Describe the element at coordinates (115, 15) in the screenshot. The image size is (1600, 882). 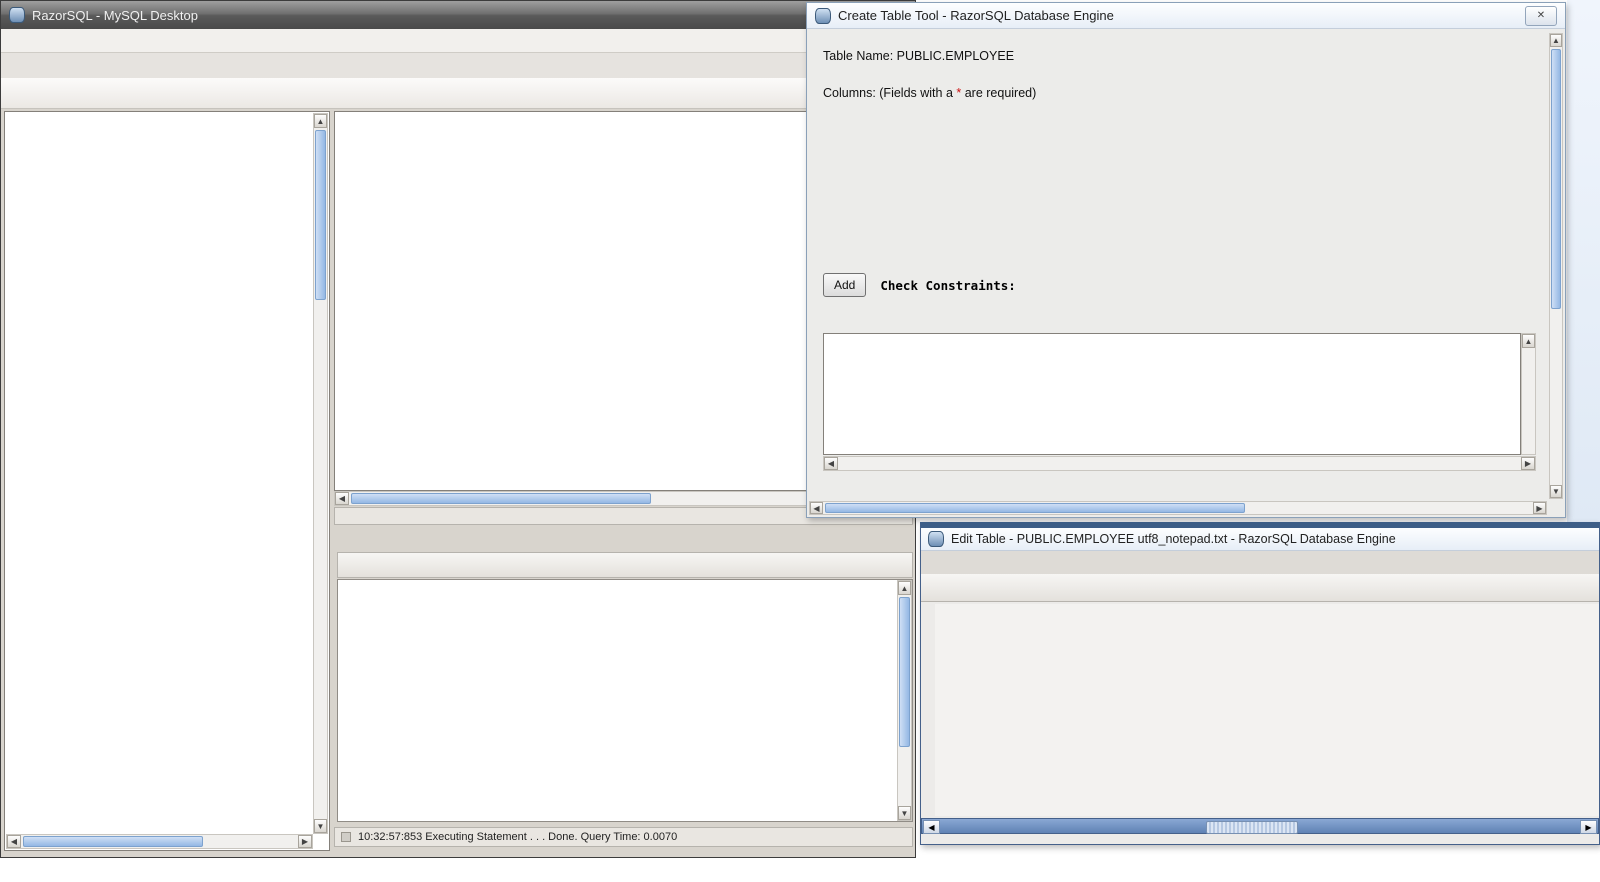
I see `window-title: RazorSQL - MySQL Desktop` at that location.